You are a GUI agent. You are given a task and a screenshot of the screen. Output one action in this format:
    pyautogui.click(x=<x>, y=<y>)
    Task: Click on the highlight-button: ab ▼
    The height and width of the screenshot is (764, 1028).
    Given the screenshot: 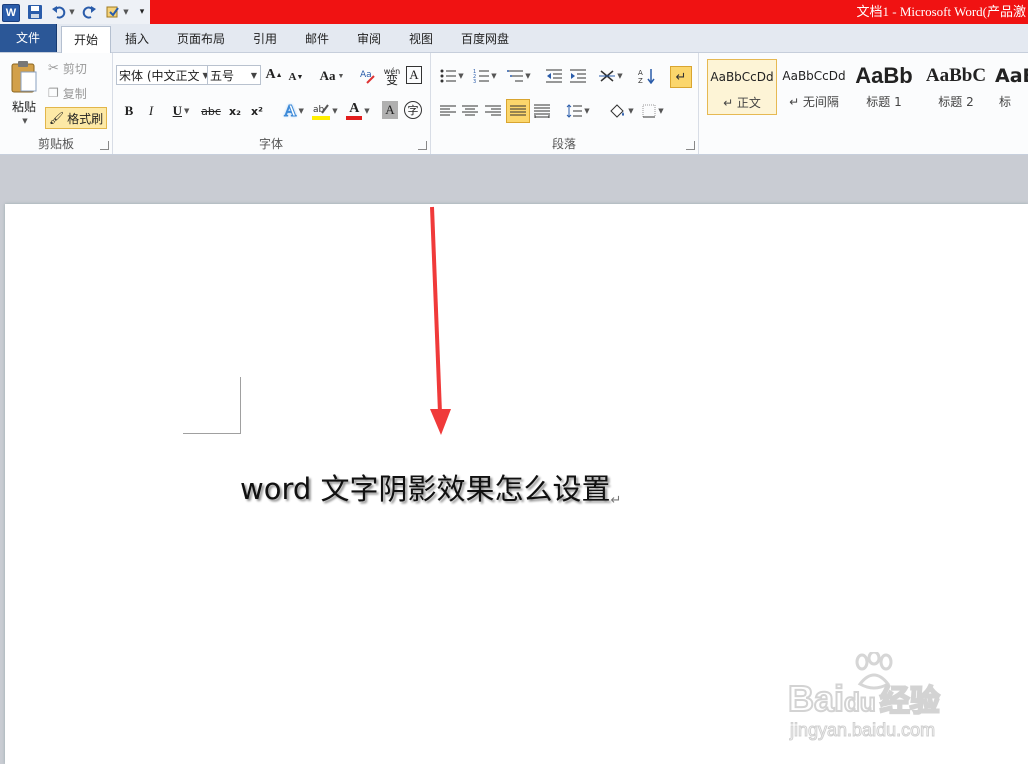 What is the action you would take?
    pyautogui.click(x=325, y=111)
    